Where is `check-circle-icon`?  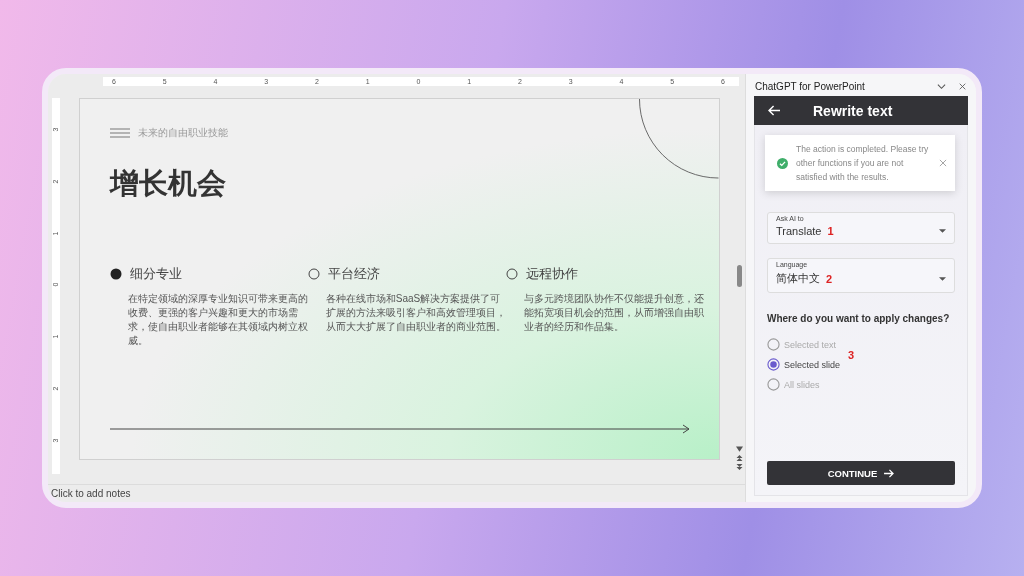 check-circle-icon is located at coordinates (782, 163).